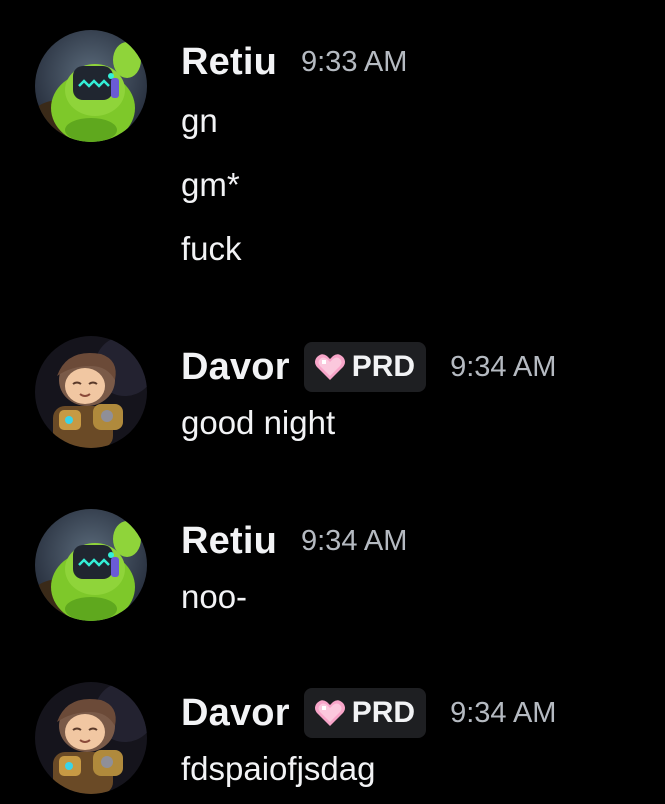  Describe the element at coordinates (258, 422) in the screenshot. I see `message-text: good night` at that location.